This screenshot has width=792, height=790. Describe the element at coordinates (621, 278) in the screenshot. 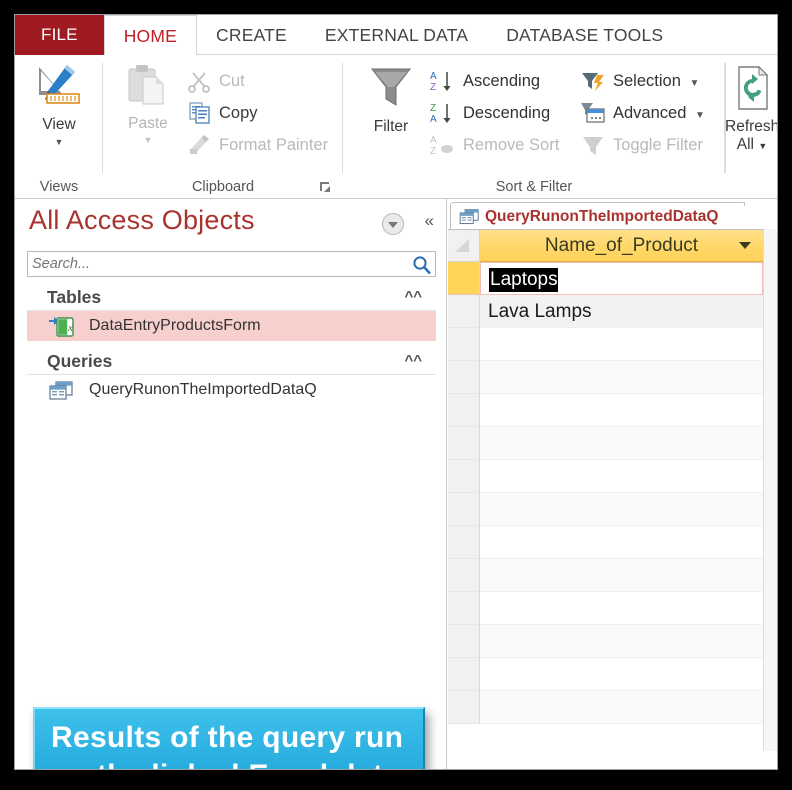

I see `cell-name-of-product: Laptops` at that location.